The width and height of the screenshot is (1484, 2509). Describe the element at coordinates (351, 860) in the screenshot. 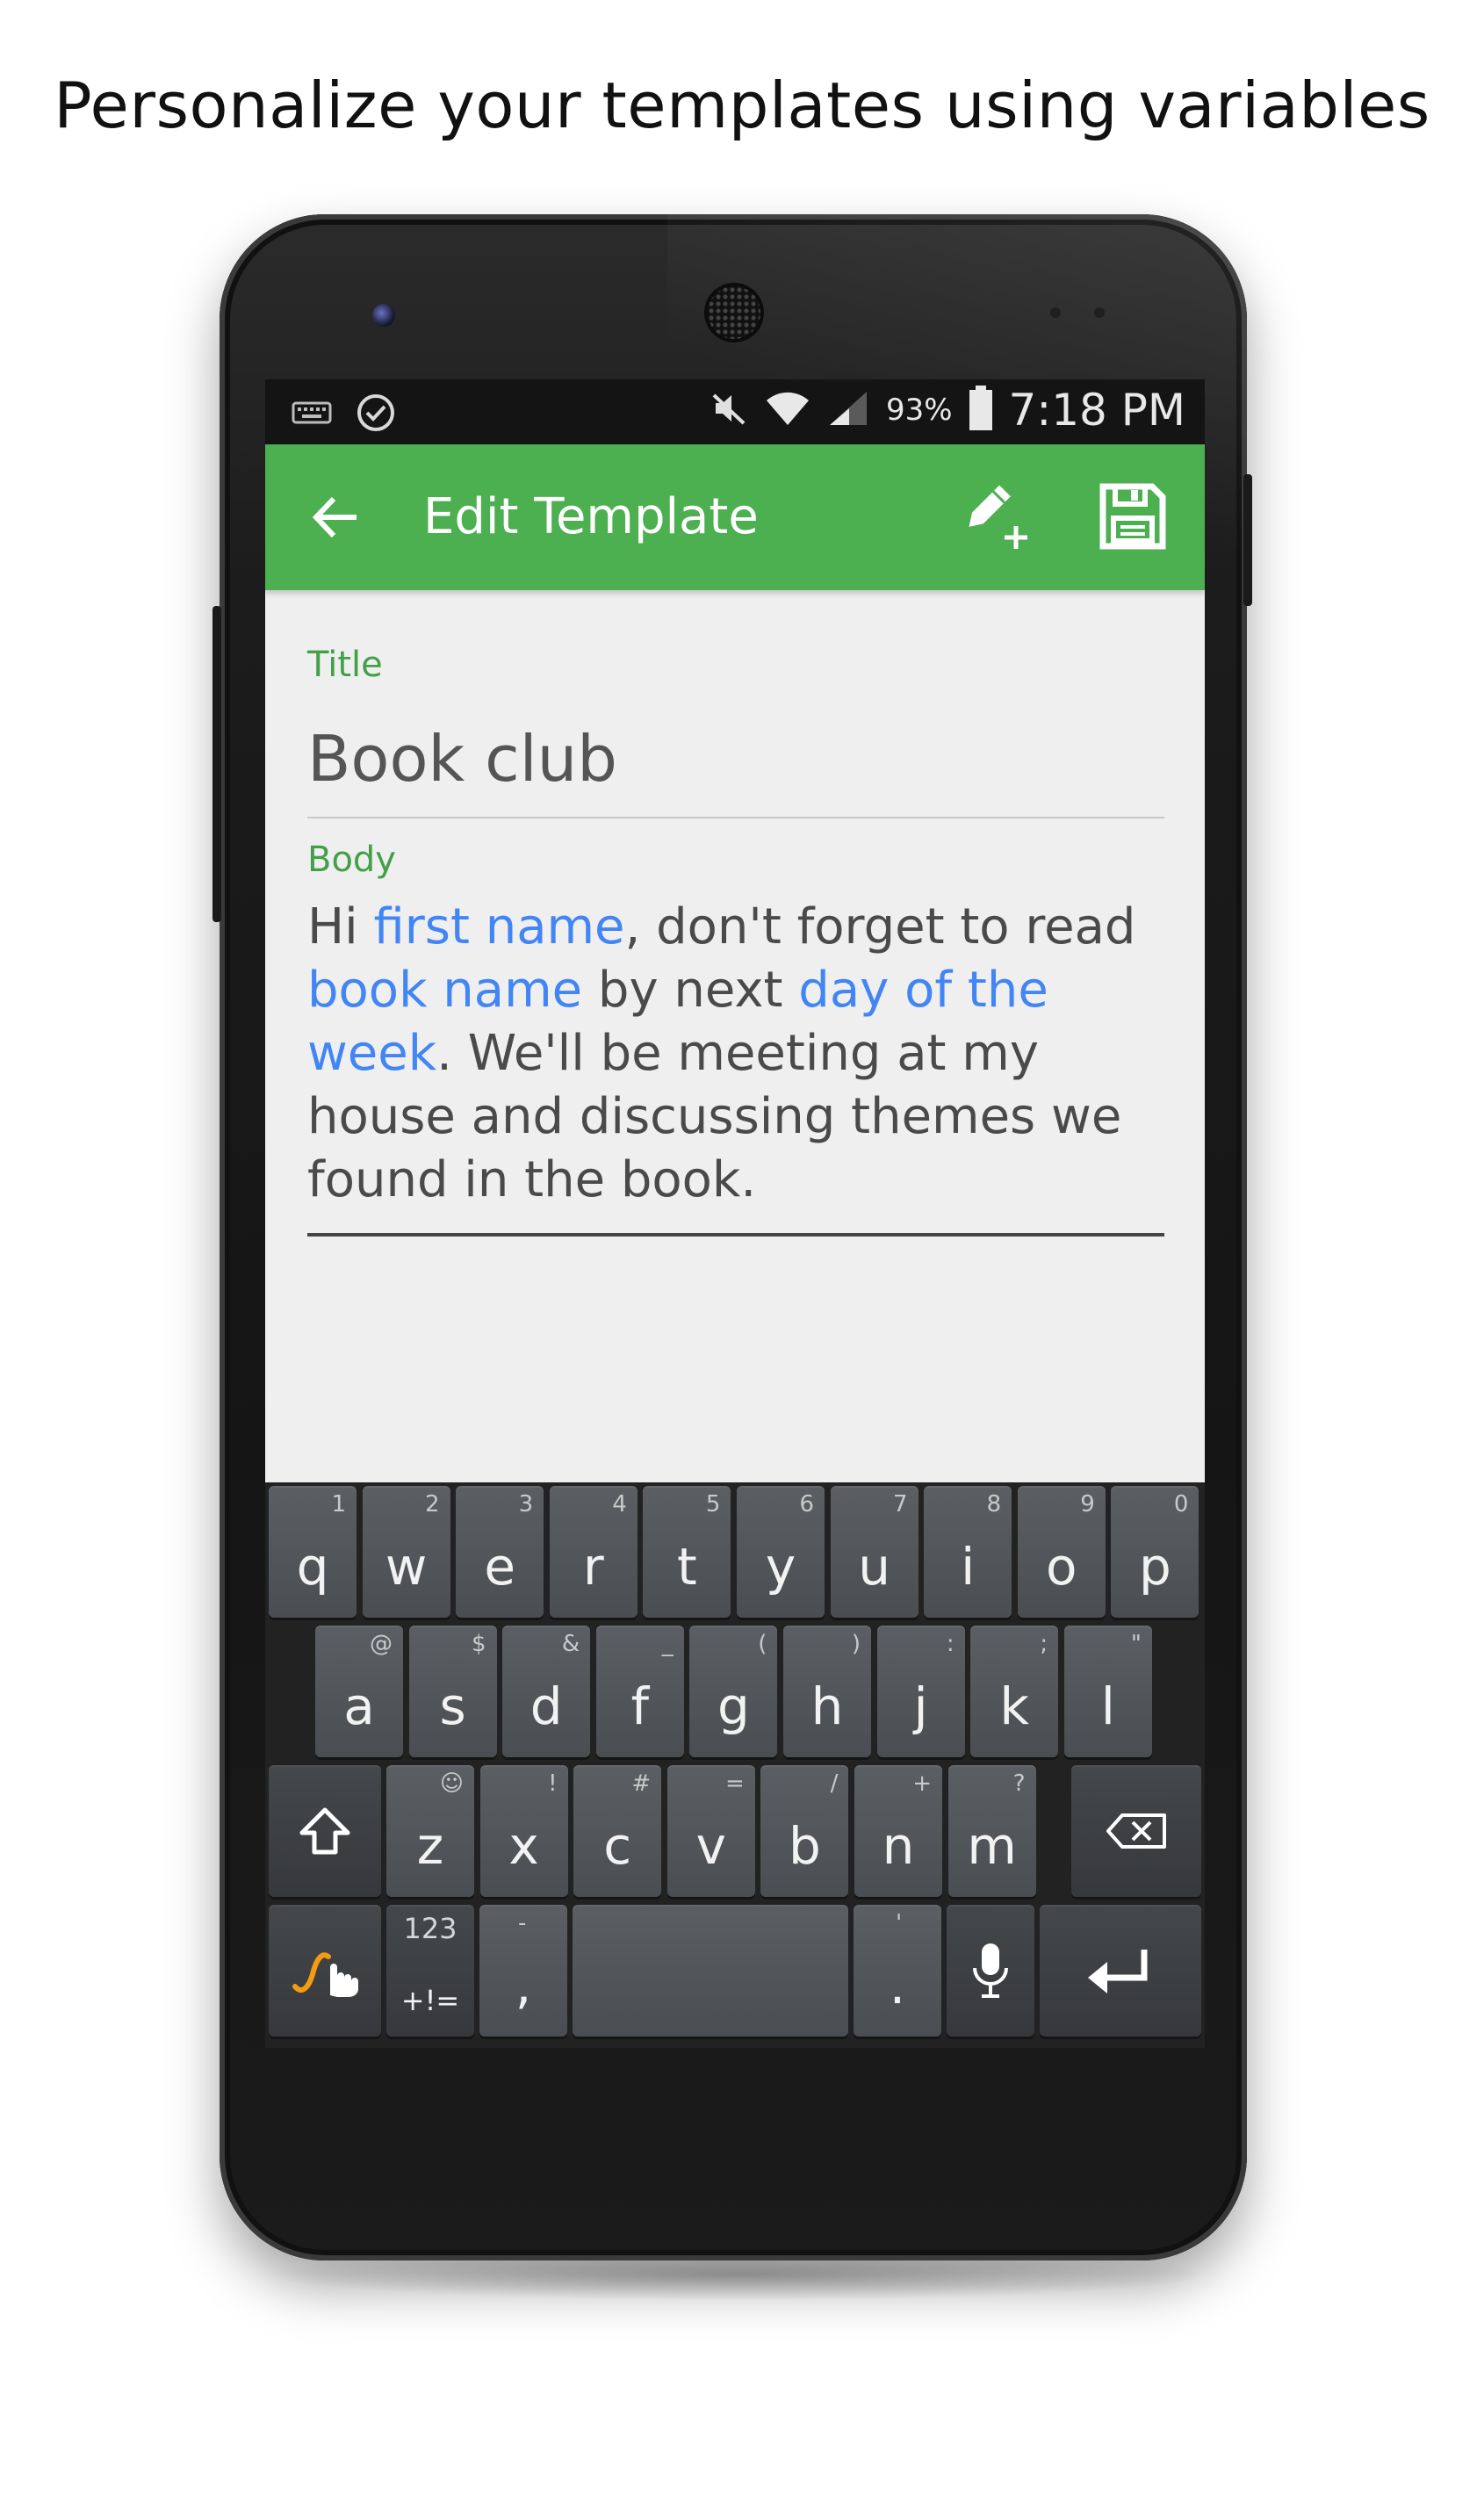

I see `body-label: Body` at that location.